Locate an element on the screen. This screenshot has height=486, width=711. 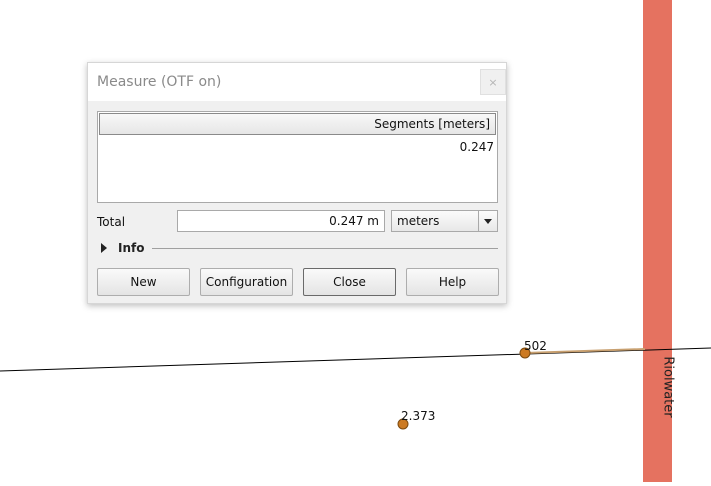
info-divider is located at coordinates (325, 248).